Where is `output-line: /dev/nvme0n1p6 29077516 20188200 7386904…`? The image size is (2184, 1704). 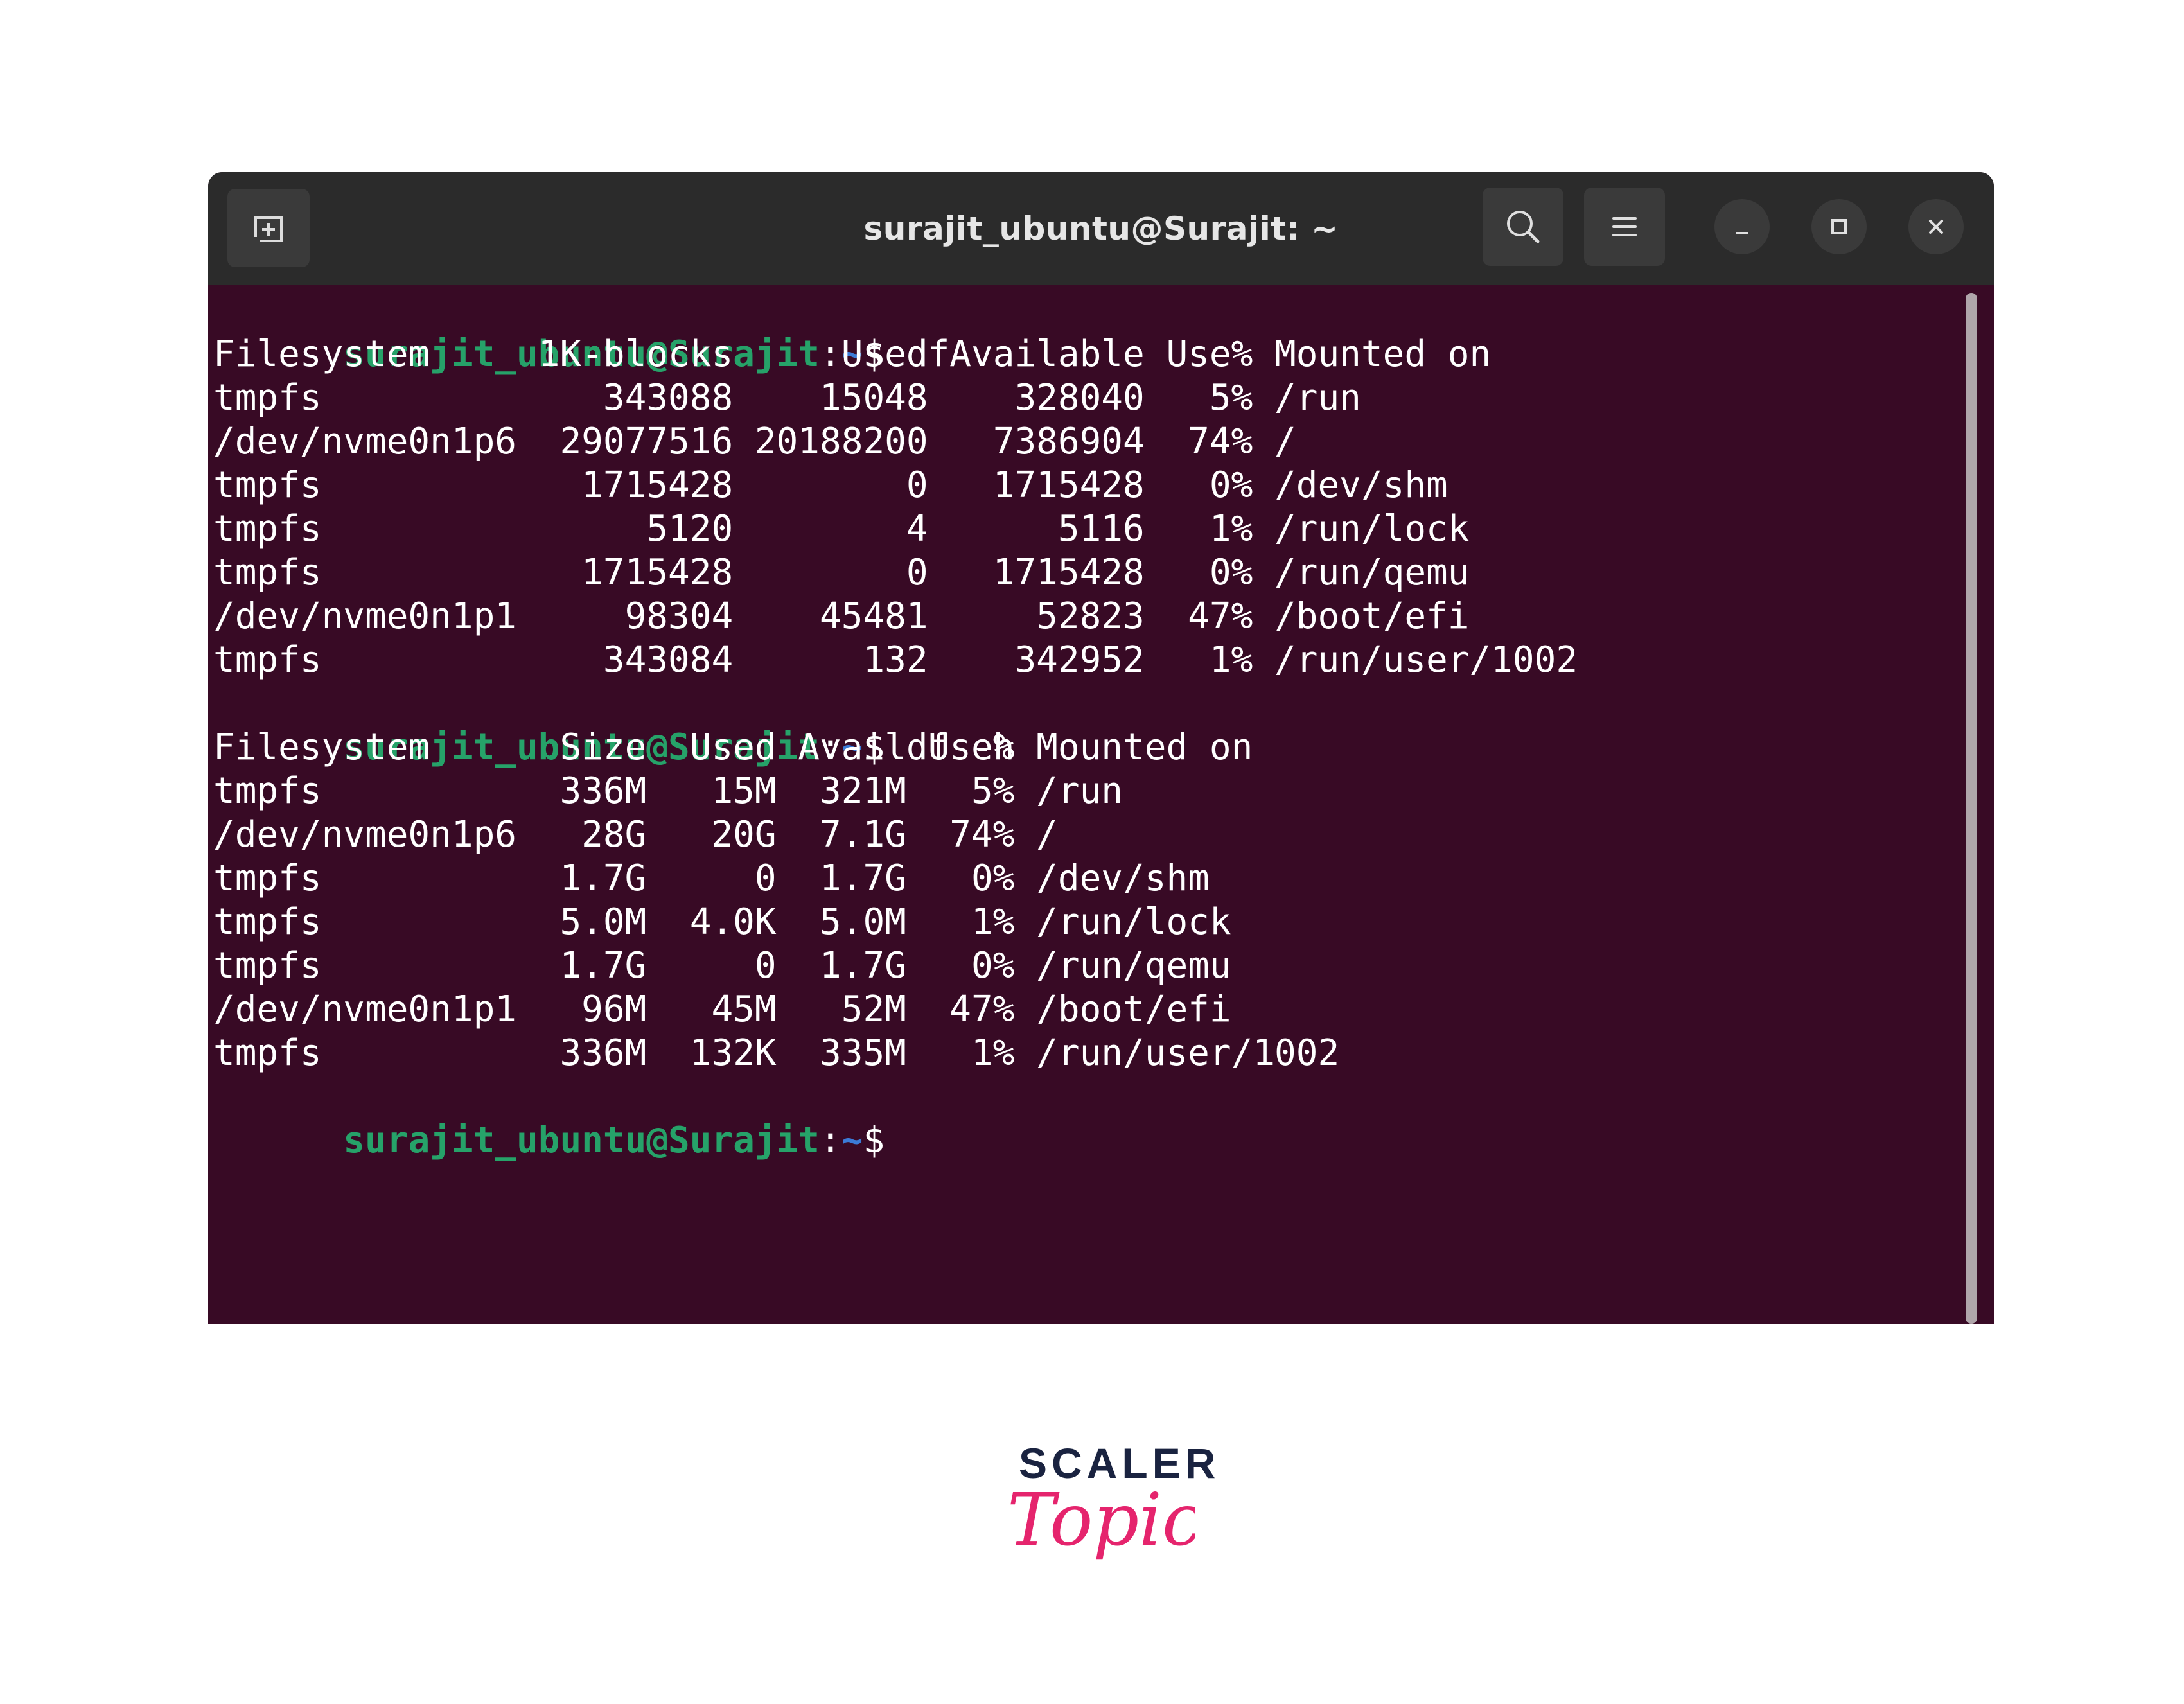 output-line: /dev/nvme0n1p6 29077516 20188200 7386904… is located at coordinates (754, 442).